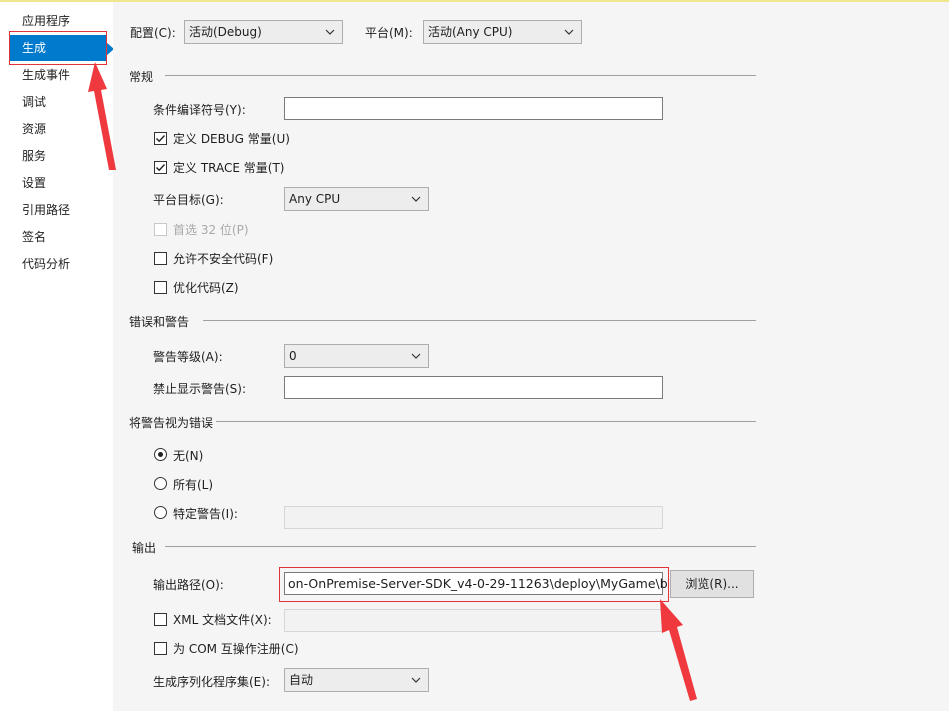 The height and width of the screenshot is (711, 949). Describe the element at coordinates (389, 33) in the screenshot. I see `platform-label: 平台(M):` at that location.